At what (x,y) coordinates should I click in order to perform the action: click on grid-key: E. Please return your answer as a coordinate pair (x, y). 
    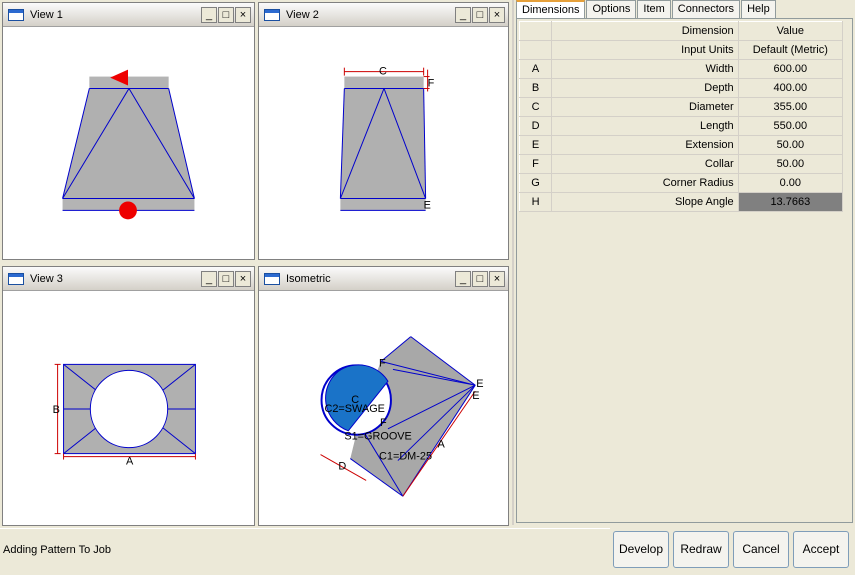
    Looking at the image, I should click on (535, 145).